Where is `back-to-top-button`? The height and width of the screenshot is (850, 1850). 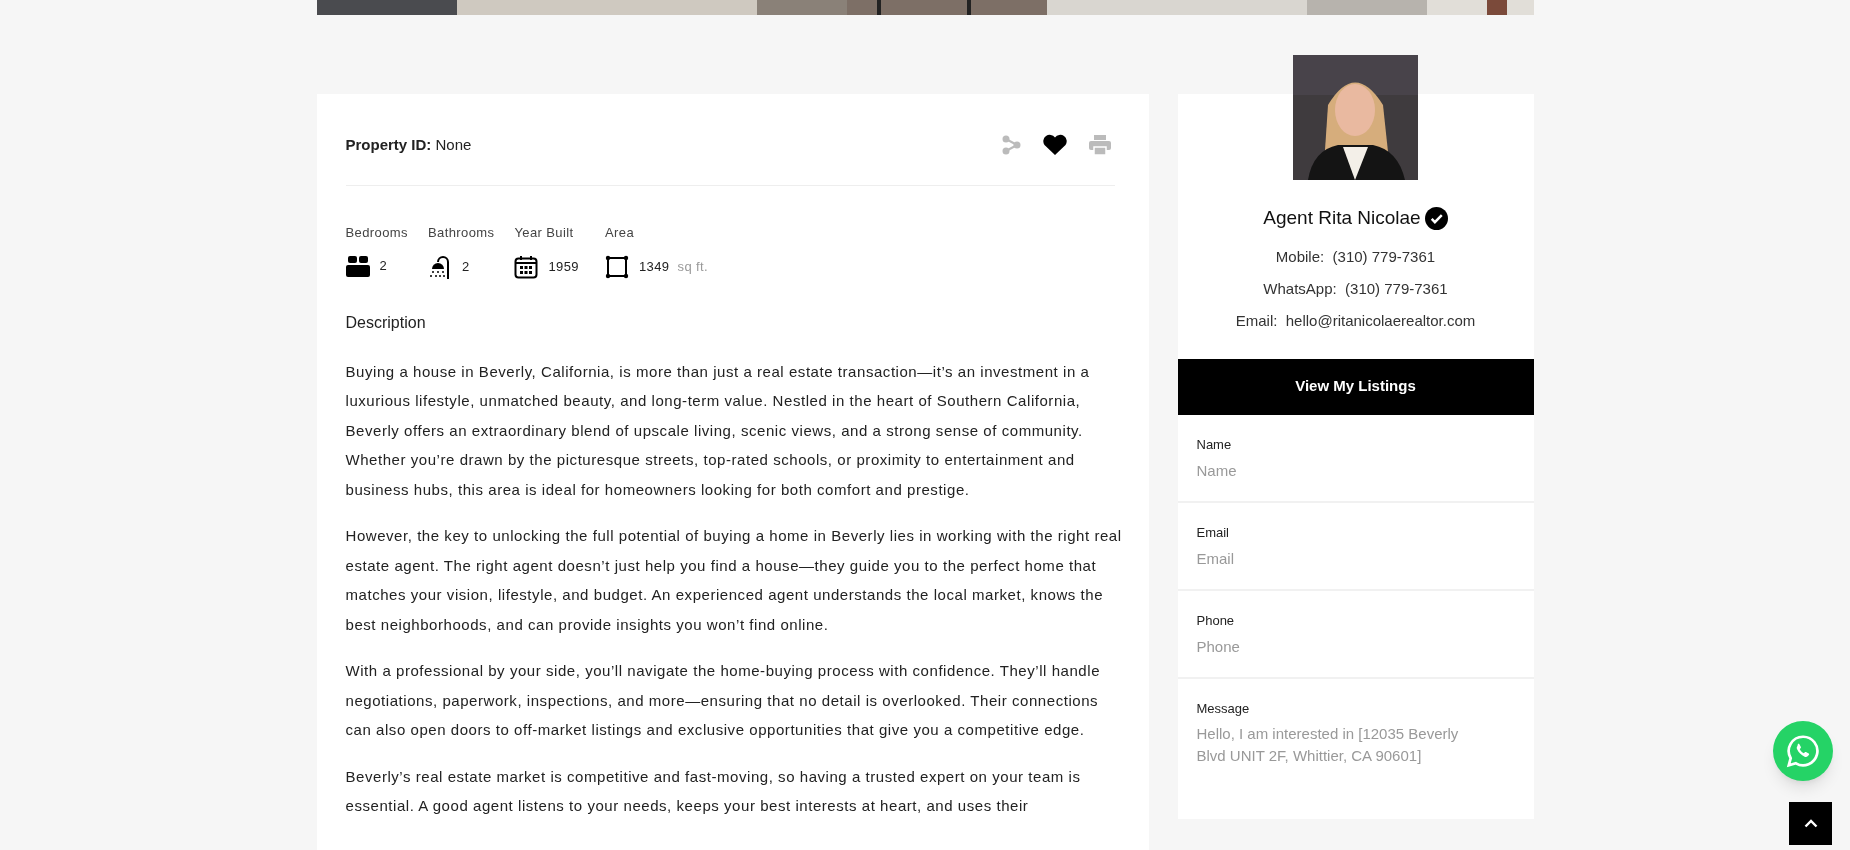 back-to-top-button is located at coordinates (1810, 823).